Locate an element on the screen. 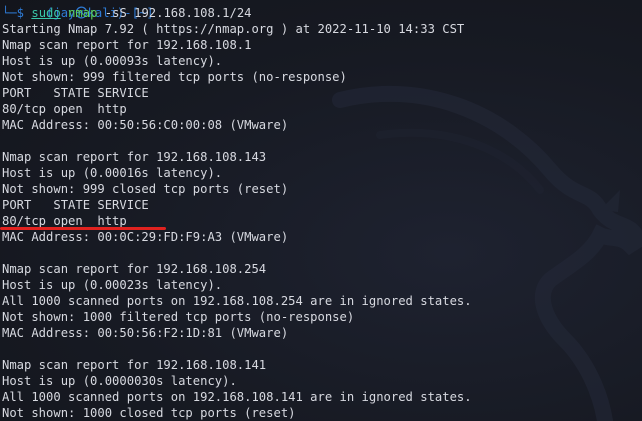 This screenshot has width=642, height=421. output-line: Not shown: 1000 closed tcp ports (reset) is located at coordinates (149, 413).